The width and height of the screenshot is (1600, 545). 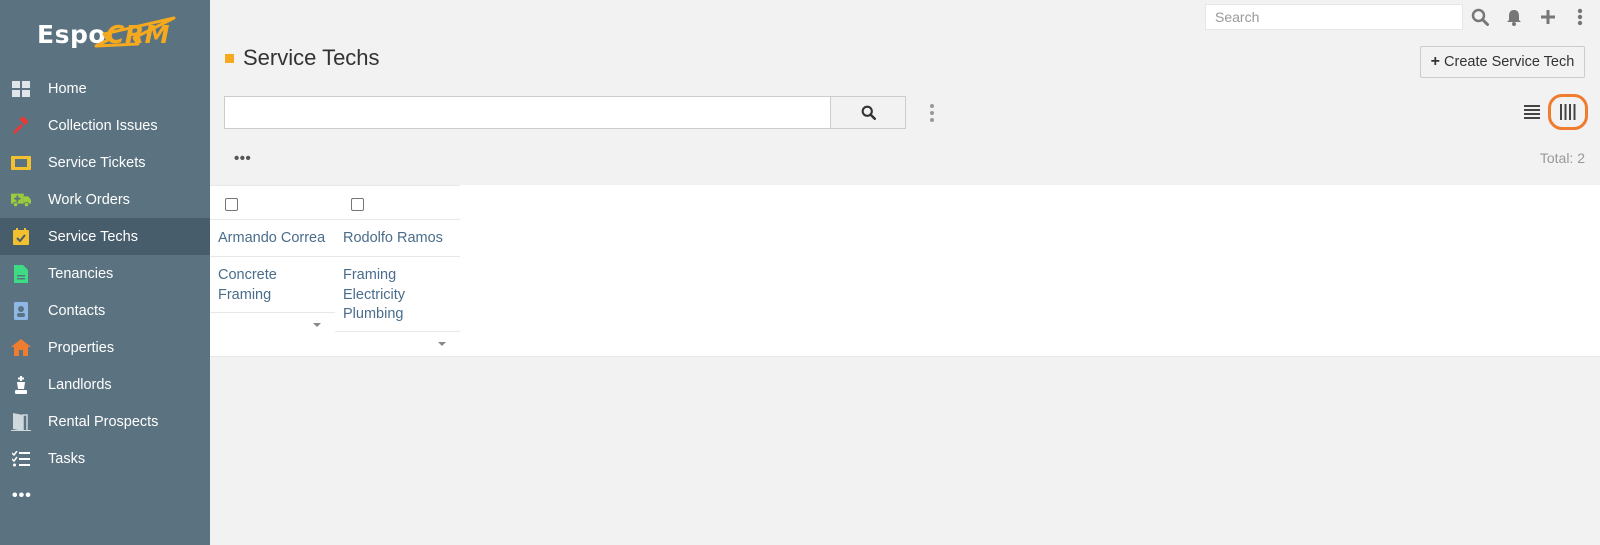 I want to click on skill-item: Concrete, so click(x=247, y=275).